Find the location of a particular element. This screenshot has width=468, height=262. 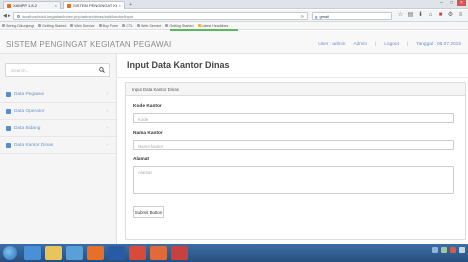

sidebar-item-data-kantor-dinas: Data Kantor Dinas › is located at coordinates (58, 145).